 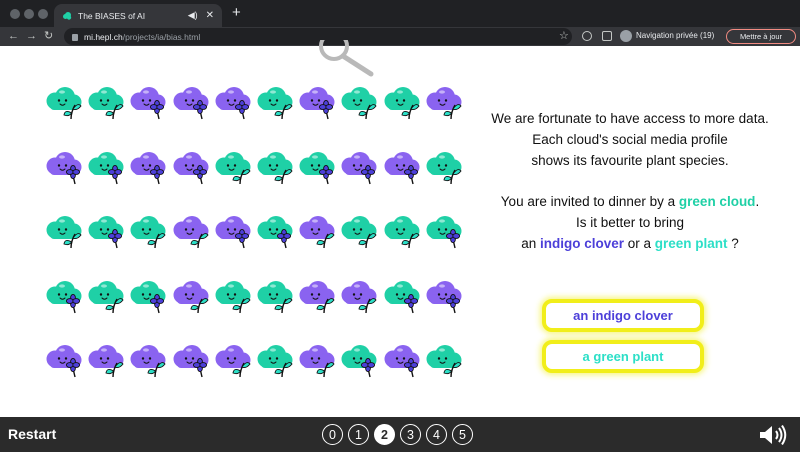 I want to click on page-button-1: 1, so click(x=358, y=434).